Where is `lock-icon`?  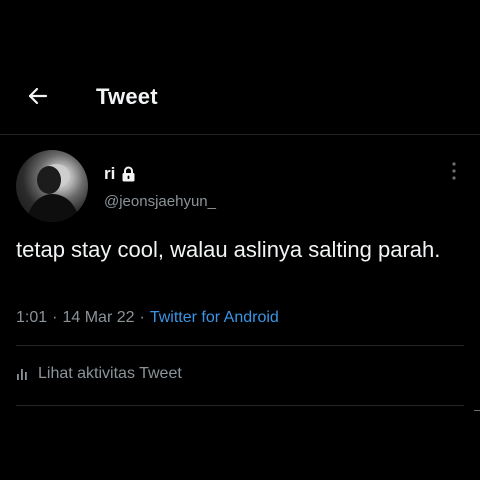
lock-icon is located at coordinates (128, 174).